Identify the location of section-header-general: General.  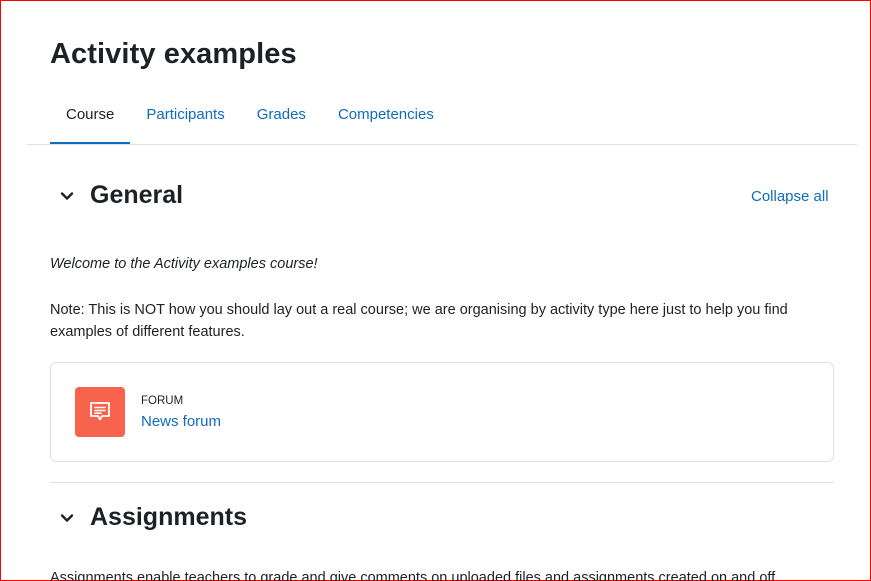
(119, 195).